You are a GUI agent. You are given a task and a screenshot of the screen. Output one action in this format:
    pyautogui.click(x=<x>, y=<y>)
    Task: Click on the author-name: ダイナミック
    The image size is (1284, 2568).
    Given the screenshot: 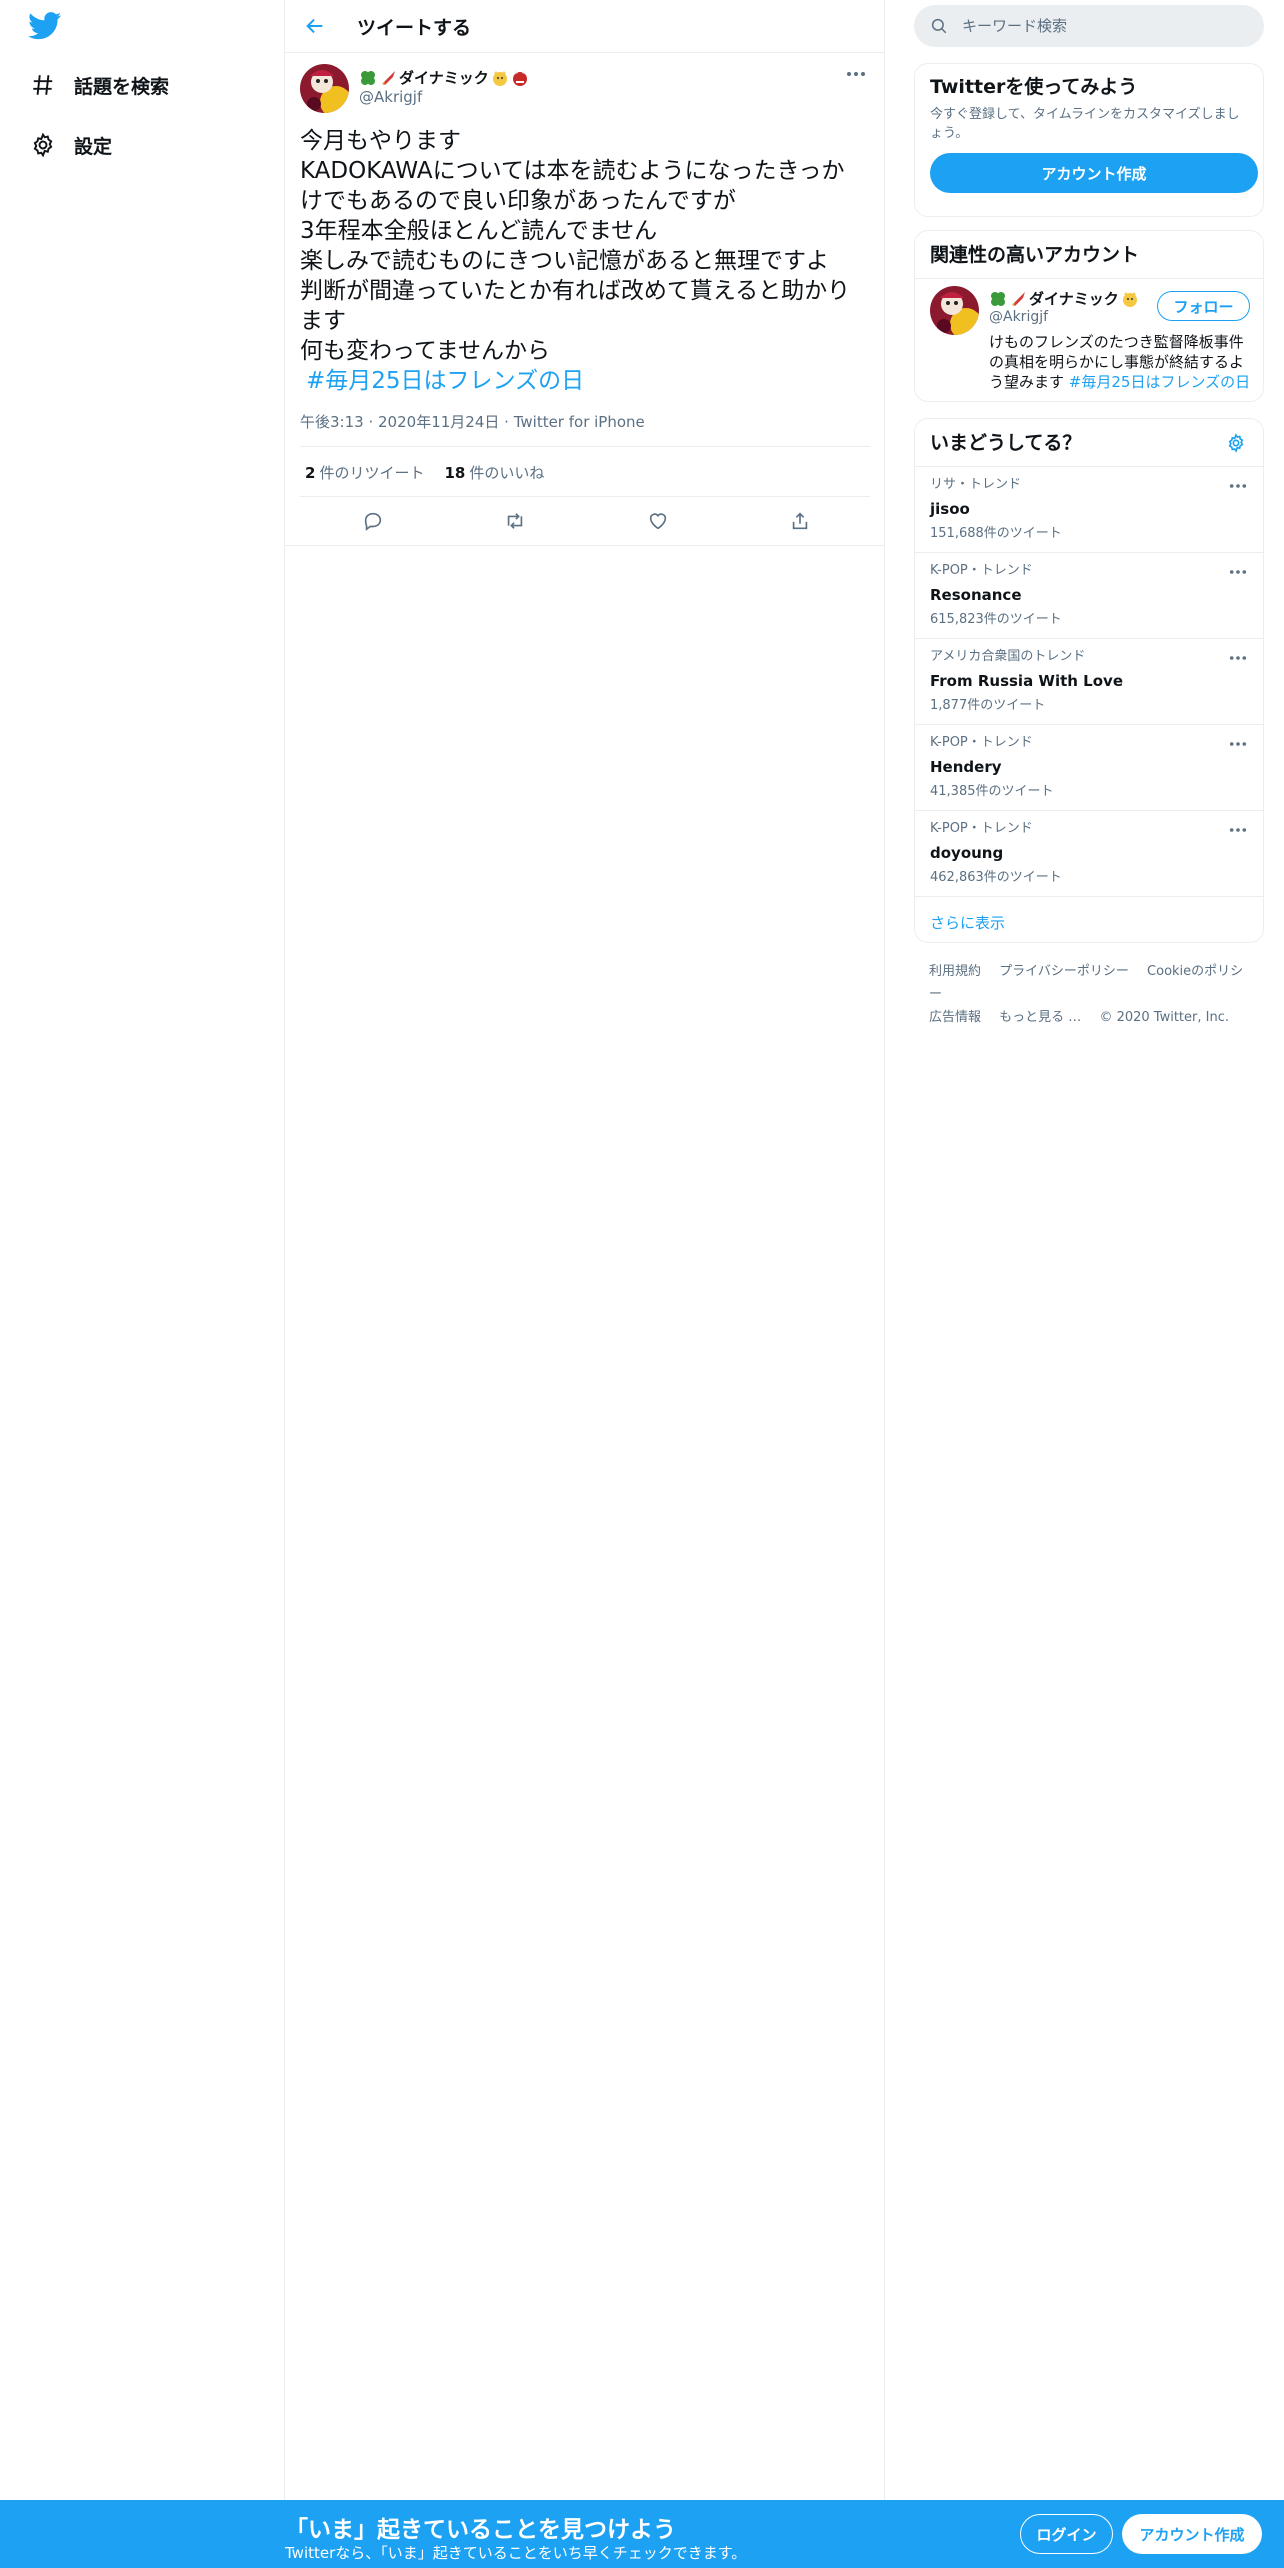 What is the action you would take?
    pyautogui.click(x=445, y=77)
    